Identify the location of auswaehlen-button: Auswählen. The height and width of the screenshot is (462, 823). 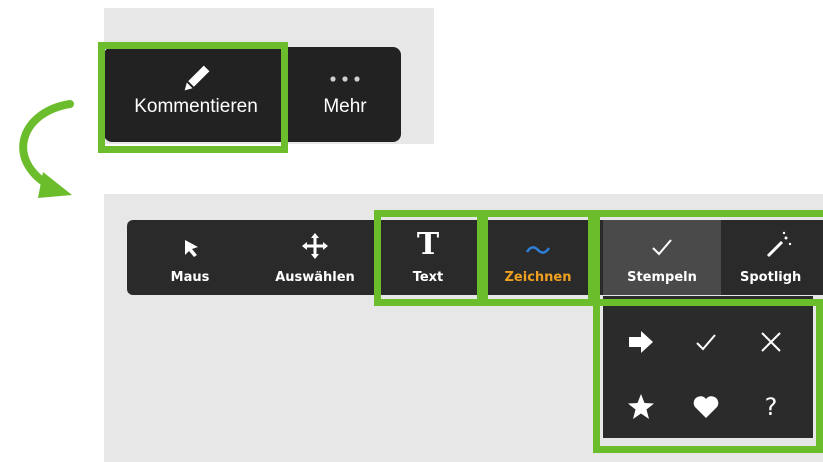
(315, 257).